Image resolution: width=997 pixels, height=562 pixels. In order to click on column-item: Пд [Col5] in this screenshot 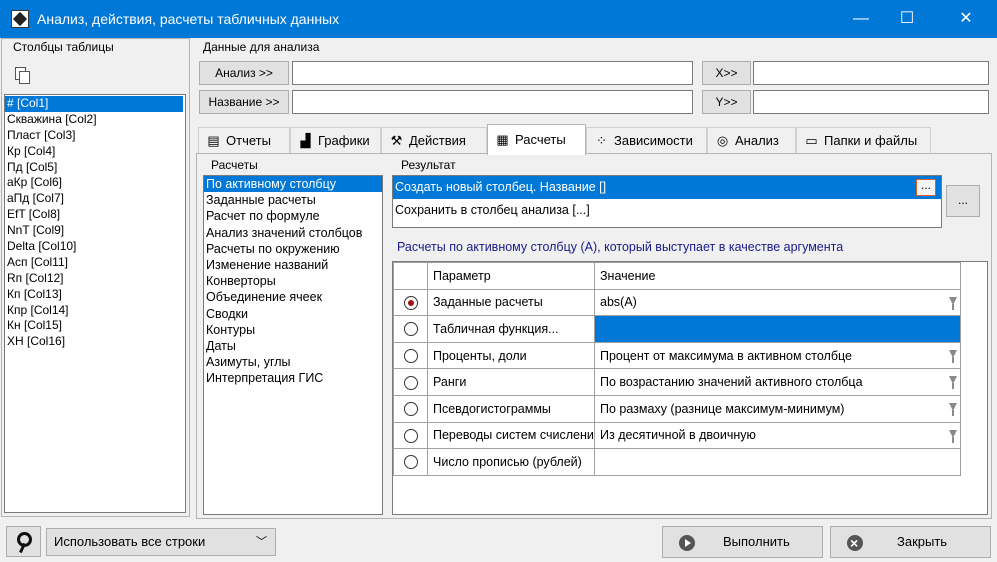, I will do `click(95, 168)`.